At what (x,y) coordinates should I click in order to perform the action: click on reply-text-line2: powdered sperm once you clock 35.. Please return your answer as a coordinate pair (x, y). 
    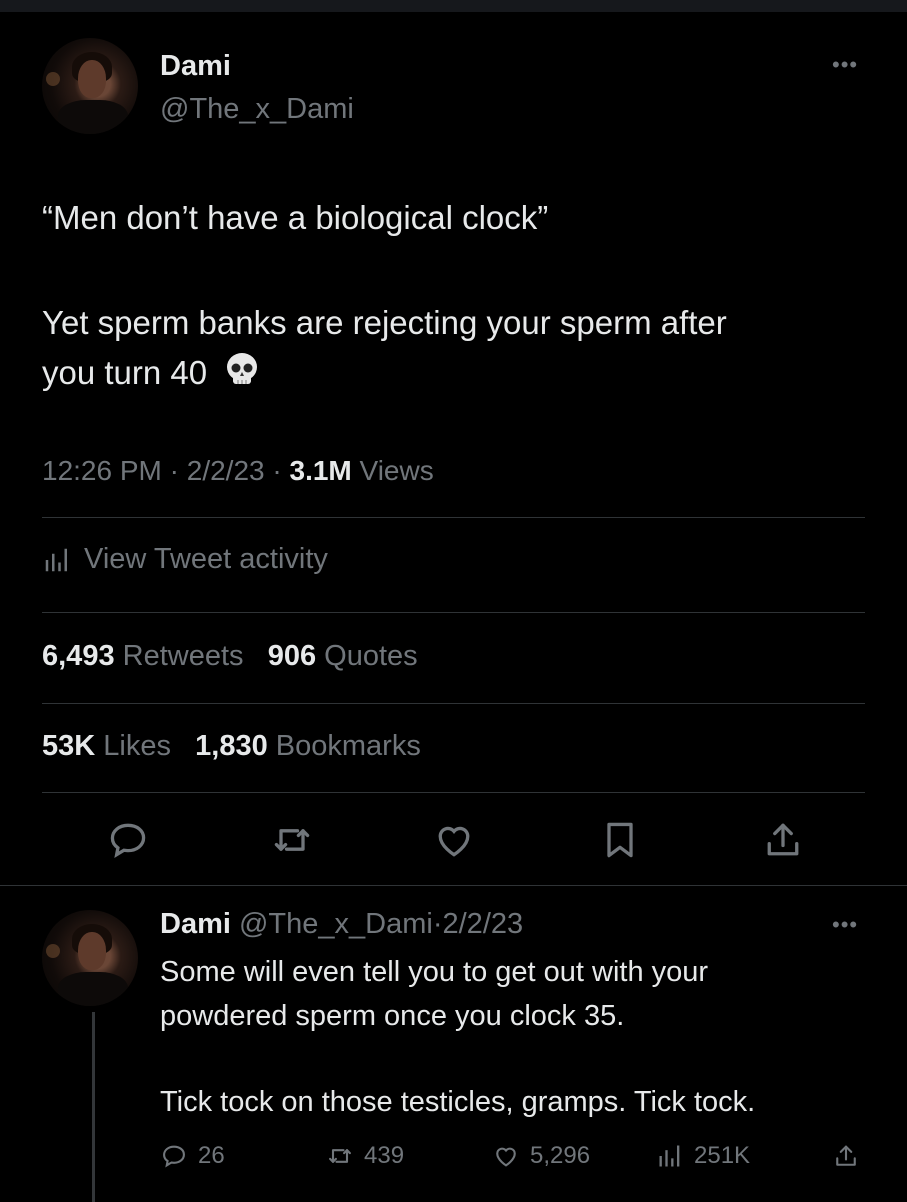
    Looking at the image, I should click on (392, 1016).